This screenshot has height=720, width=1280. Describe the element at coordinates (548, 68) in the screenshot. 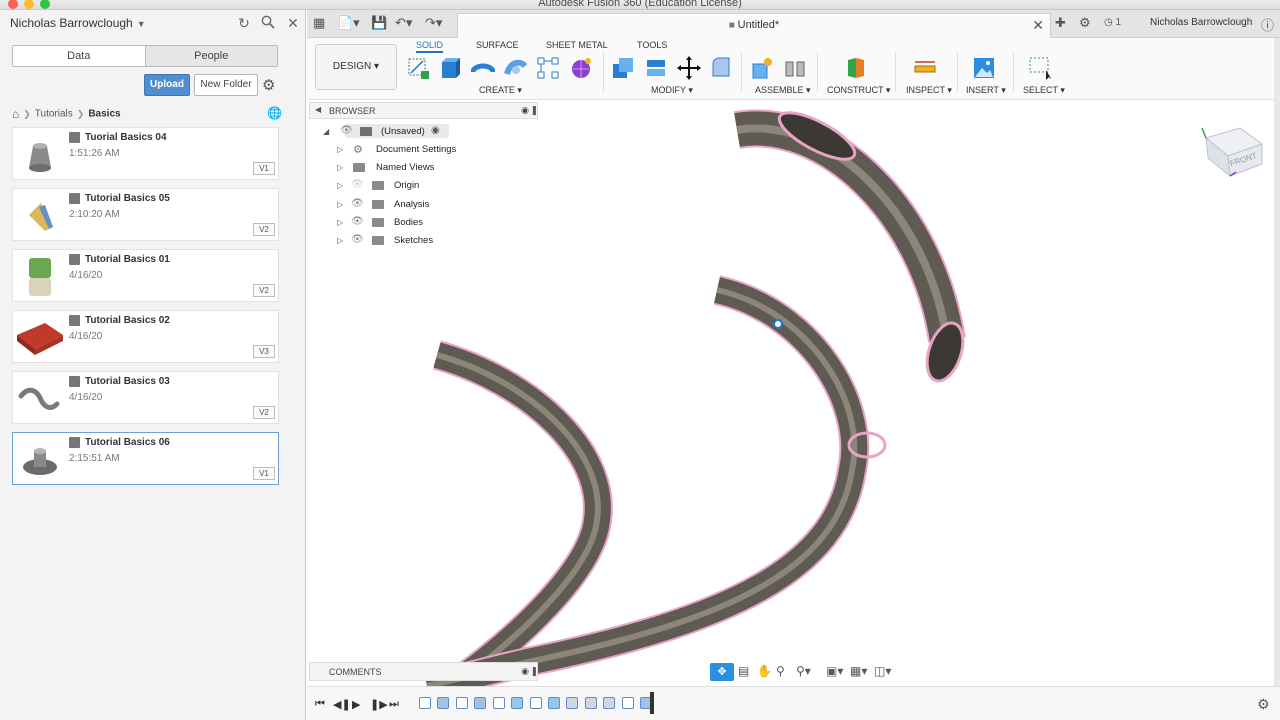

I see `rectangular-pattern-icon` at that location.